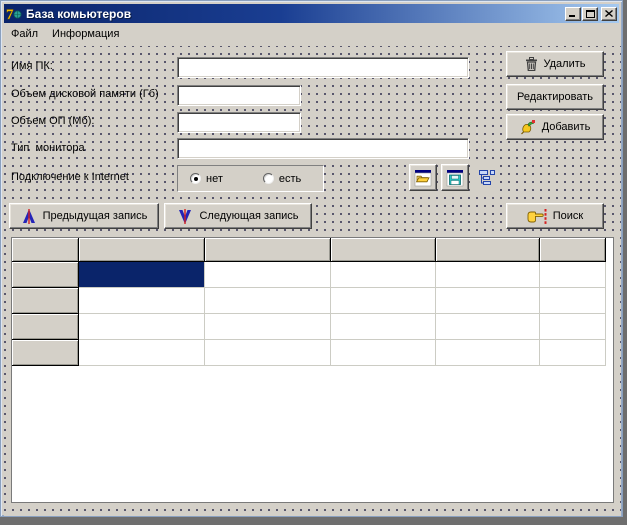 The width and height of the screenshot is (627, 525). I want to click on ram-size-label: Объем ОП (Мб):, so click(53, 121).